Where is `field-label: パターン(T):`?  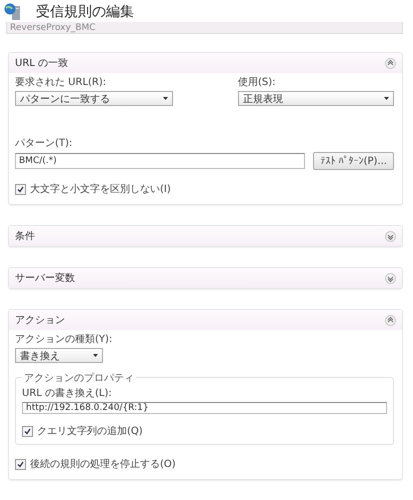 field-label: パターン(T): is located at coordinates (44, 143).